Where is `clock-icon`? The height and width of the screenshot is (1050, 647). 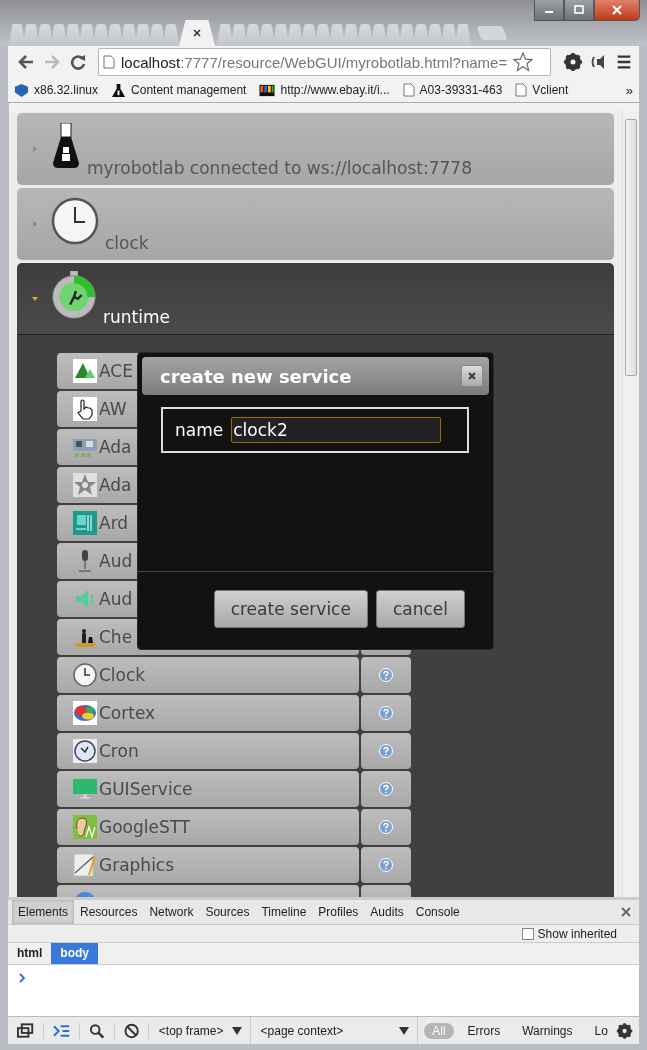 clock-icon is located at coordinates (75, 220).